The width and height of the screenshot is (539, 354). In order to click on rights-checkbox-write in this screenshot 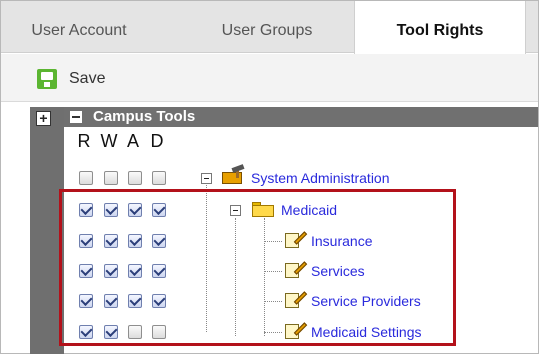, I will do `click(111, 178)`.